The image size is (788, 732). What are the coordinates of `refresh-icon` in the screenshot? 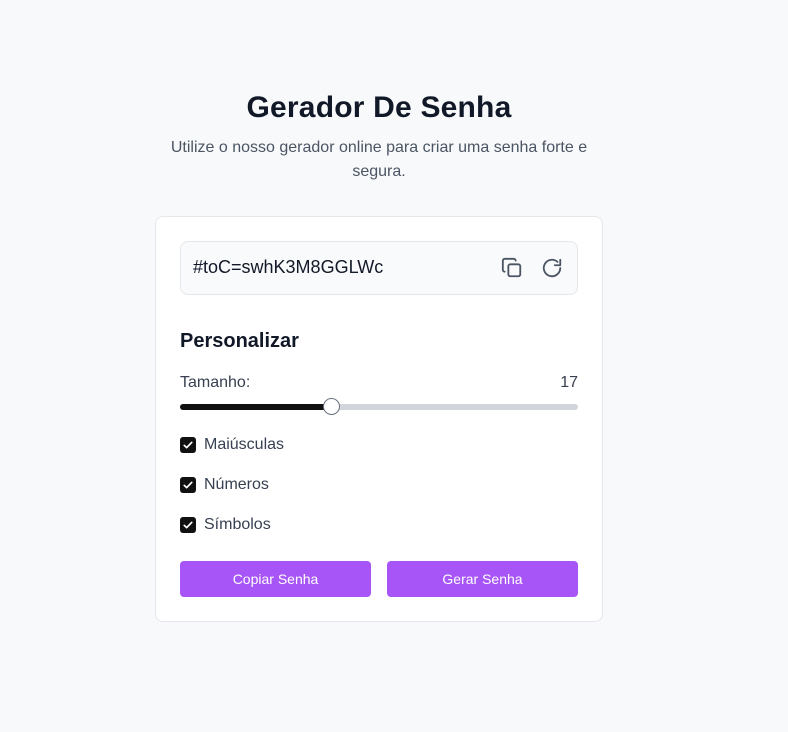 It's located at (552, 268).